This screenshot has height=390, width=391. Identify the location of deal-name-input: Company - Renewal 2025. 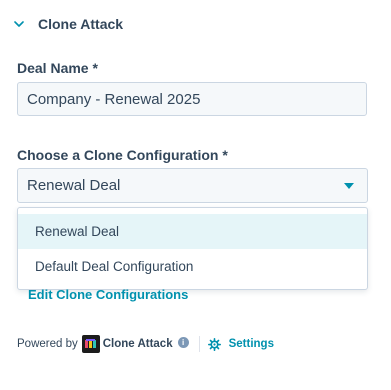
(192, 99).